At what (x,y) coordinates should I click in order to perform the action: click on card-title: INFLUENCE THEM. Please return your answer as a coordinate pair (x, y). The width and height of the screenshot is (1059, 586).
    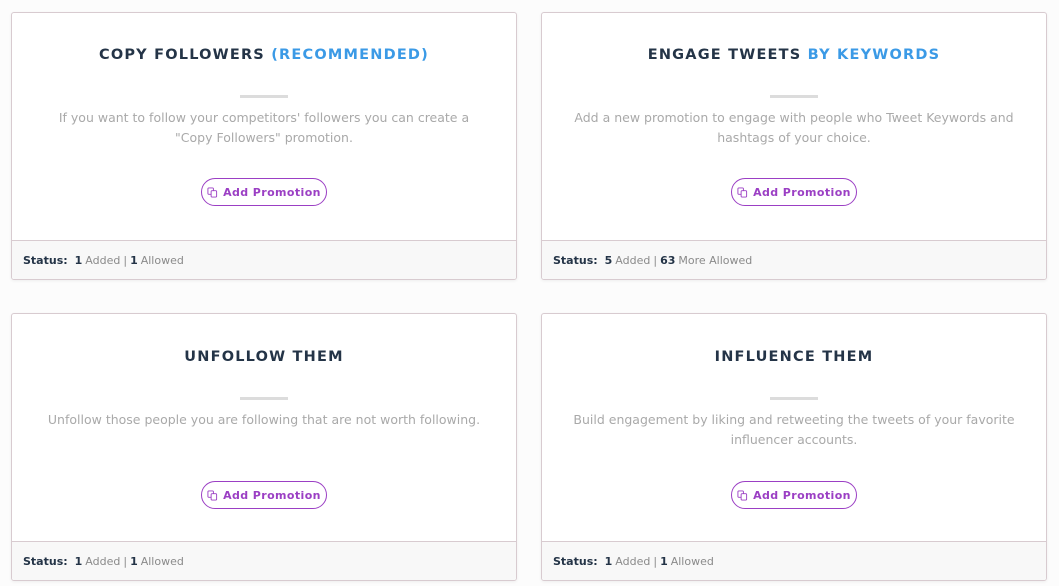
    Looking at the image, I should click on (794, 357).